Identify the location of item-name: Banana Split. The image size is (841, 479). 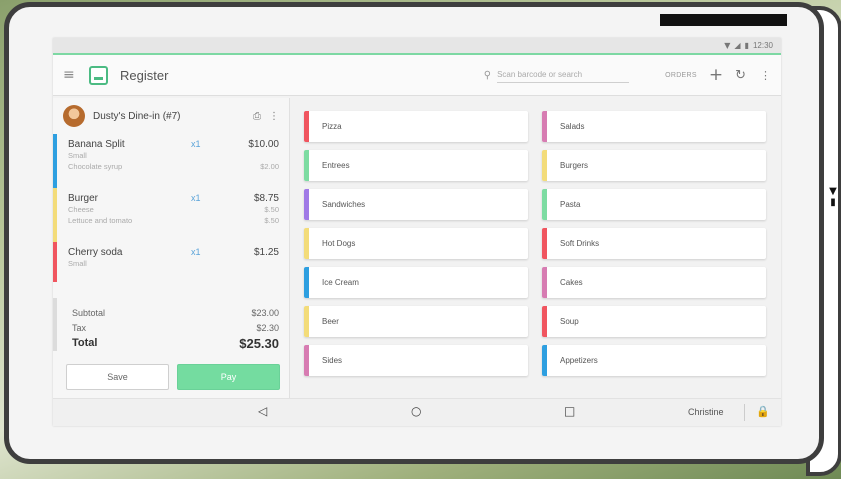
(96, 144).